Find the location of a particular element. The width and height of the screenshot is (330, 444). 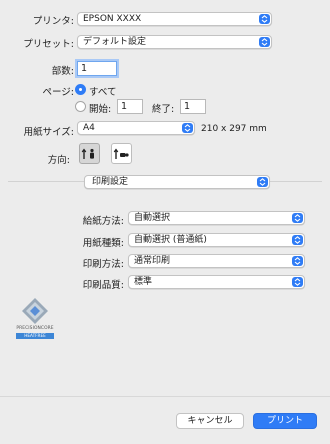

orientation-label: 方向: is located at coordinates (58, 160).